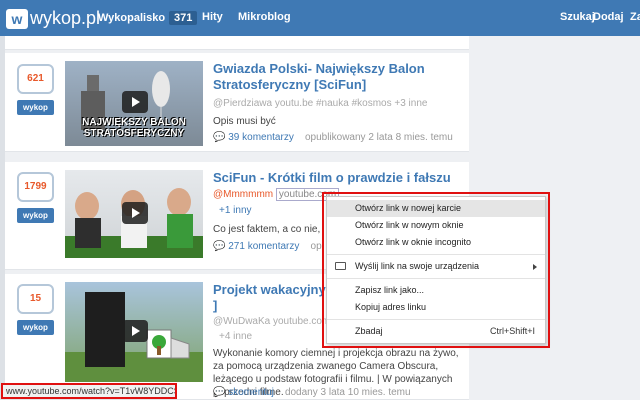 Image resolution: width=640 pixels, height=400 pixels. What do you see at coordinates (316, 246) in the screenshot?
I see `published-date: op` at bounding box center [316, 246].